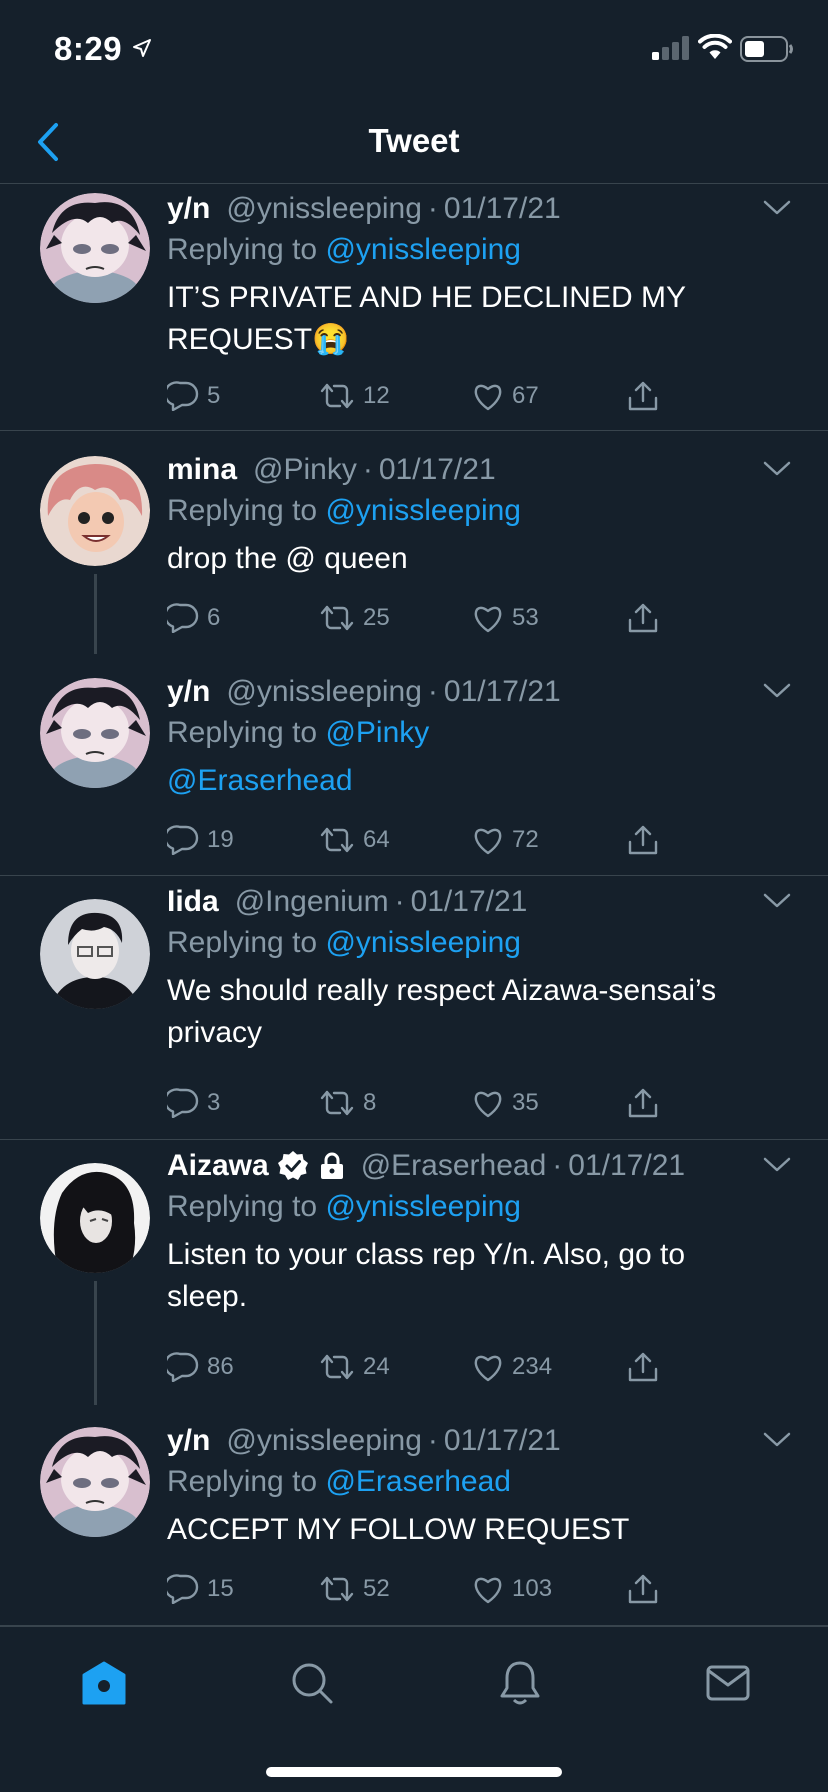 This screenshot has width=828, height=1792. Describe the element at coordinates (467, 781) in the screenshot. I see `tweet-text: @Eraserhead` at that location.